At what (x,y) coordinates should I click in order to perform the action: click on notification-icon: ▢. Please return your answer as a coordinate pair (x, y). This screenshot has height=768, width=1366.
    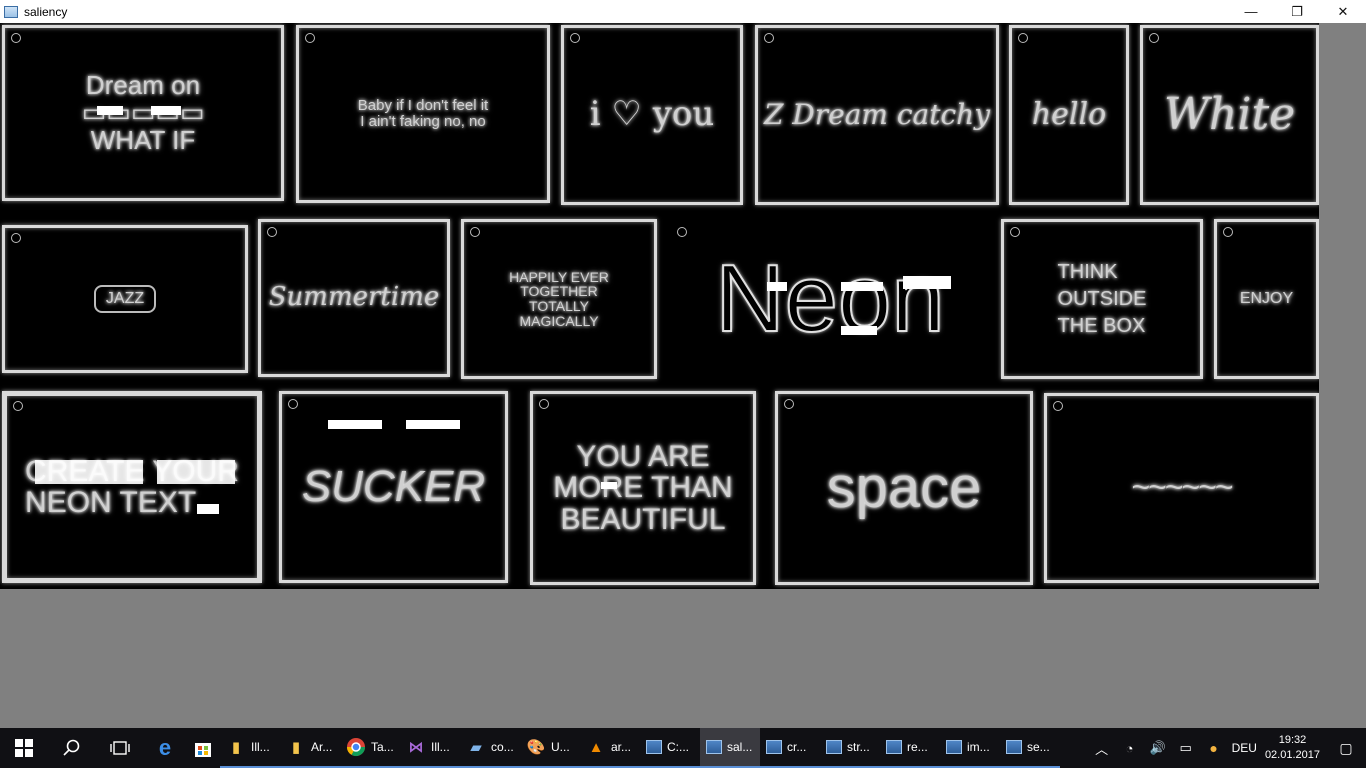
    Looking at the image, I should click on (1346, 748).